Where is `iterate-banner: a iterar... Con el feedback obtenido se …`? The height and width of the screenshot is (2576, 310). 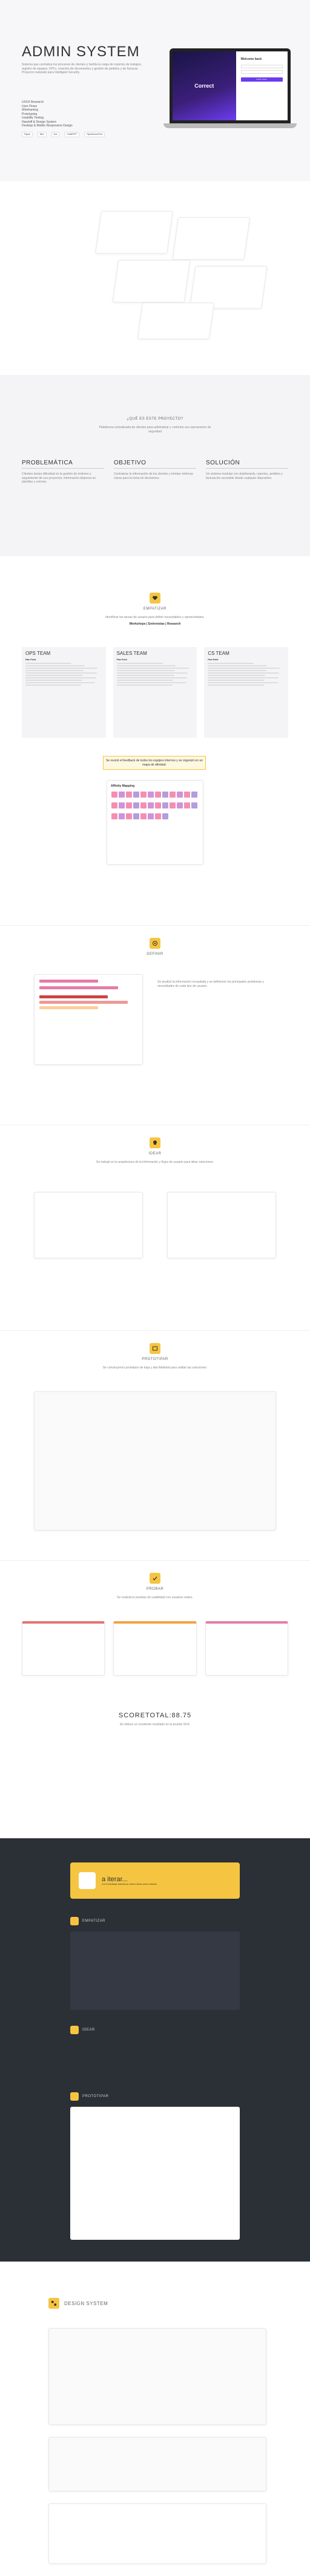 iterate-banner: a iterar... Con el feedback obtenido se … is located at coordinates (155, 1880).